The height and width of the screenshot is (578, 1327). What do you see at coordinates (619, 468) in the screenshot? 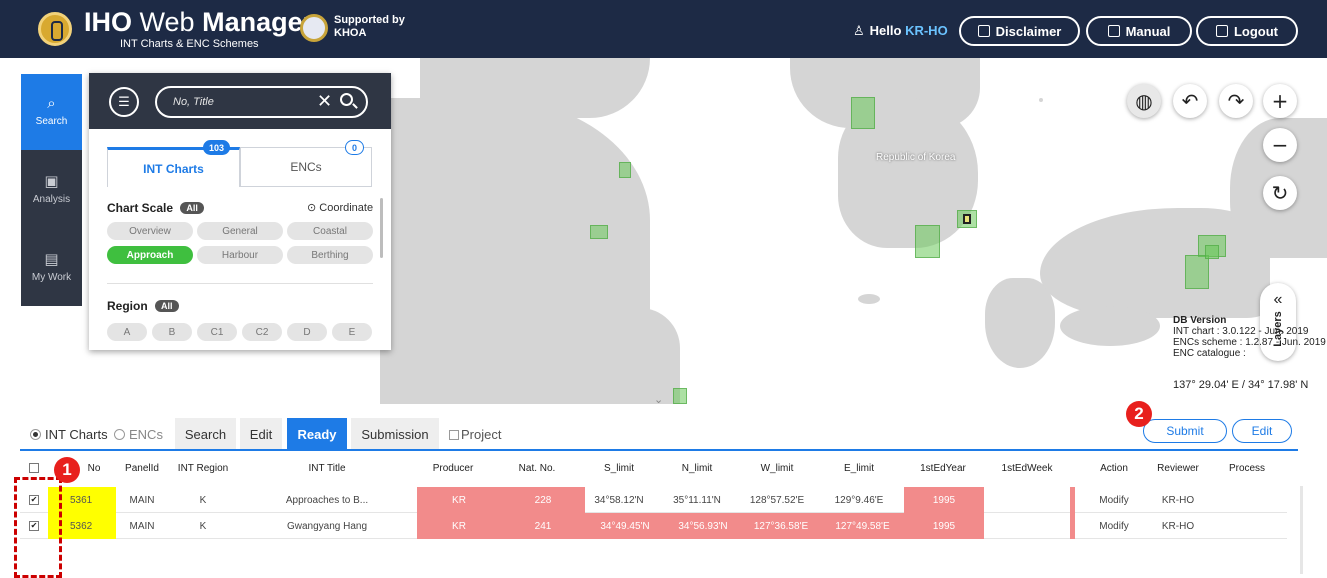
I see `col-s-limit: S_limit` at bounding box center [619, 468].